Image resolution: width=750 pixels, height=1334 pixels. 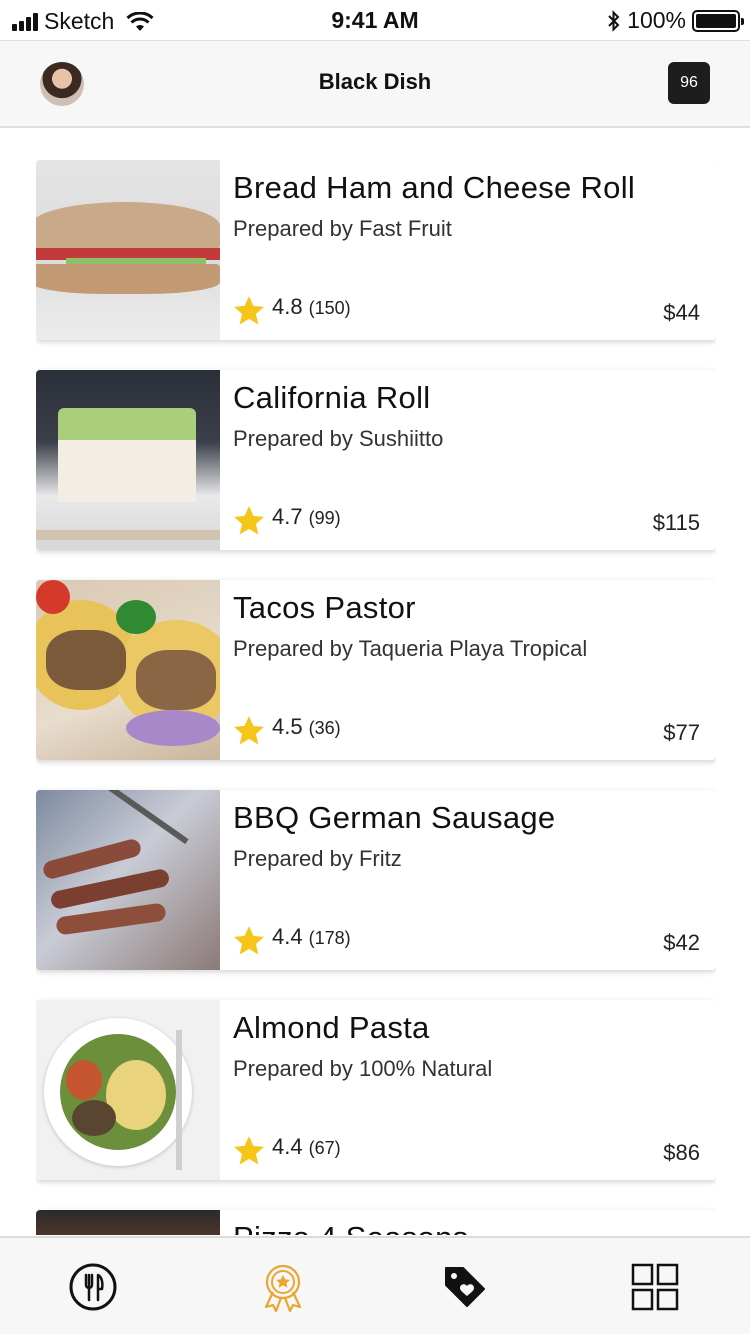 I want to click on dish-price: $42, so click(x=681, y=942).